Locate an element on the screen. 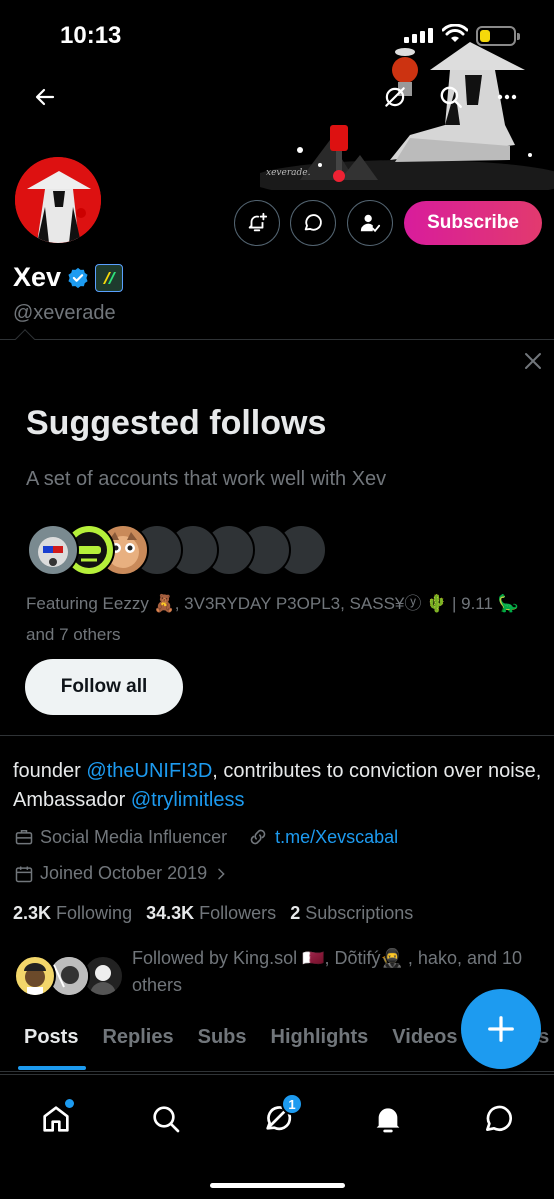 The height and width of the screenshot is (1199, 554). chat-bubble-icon is located at coordinates (313, 222).